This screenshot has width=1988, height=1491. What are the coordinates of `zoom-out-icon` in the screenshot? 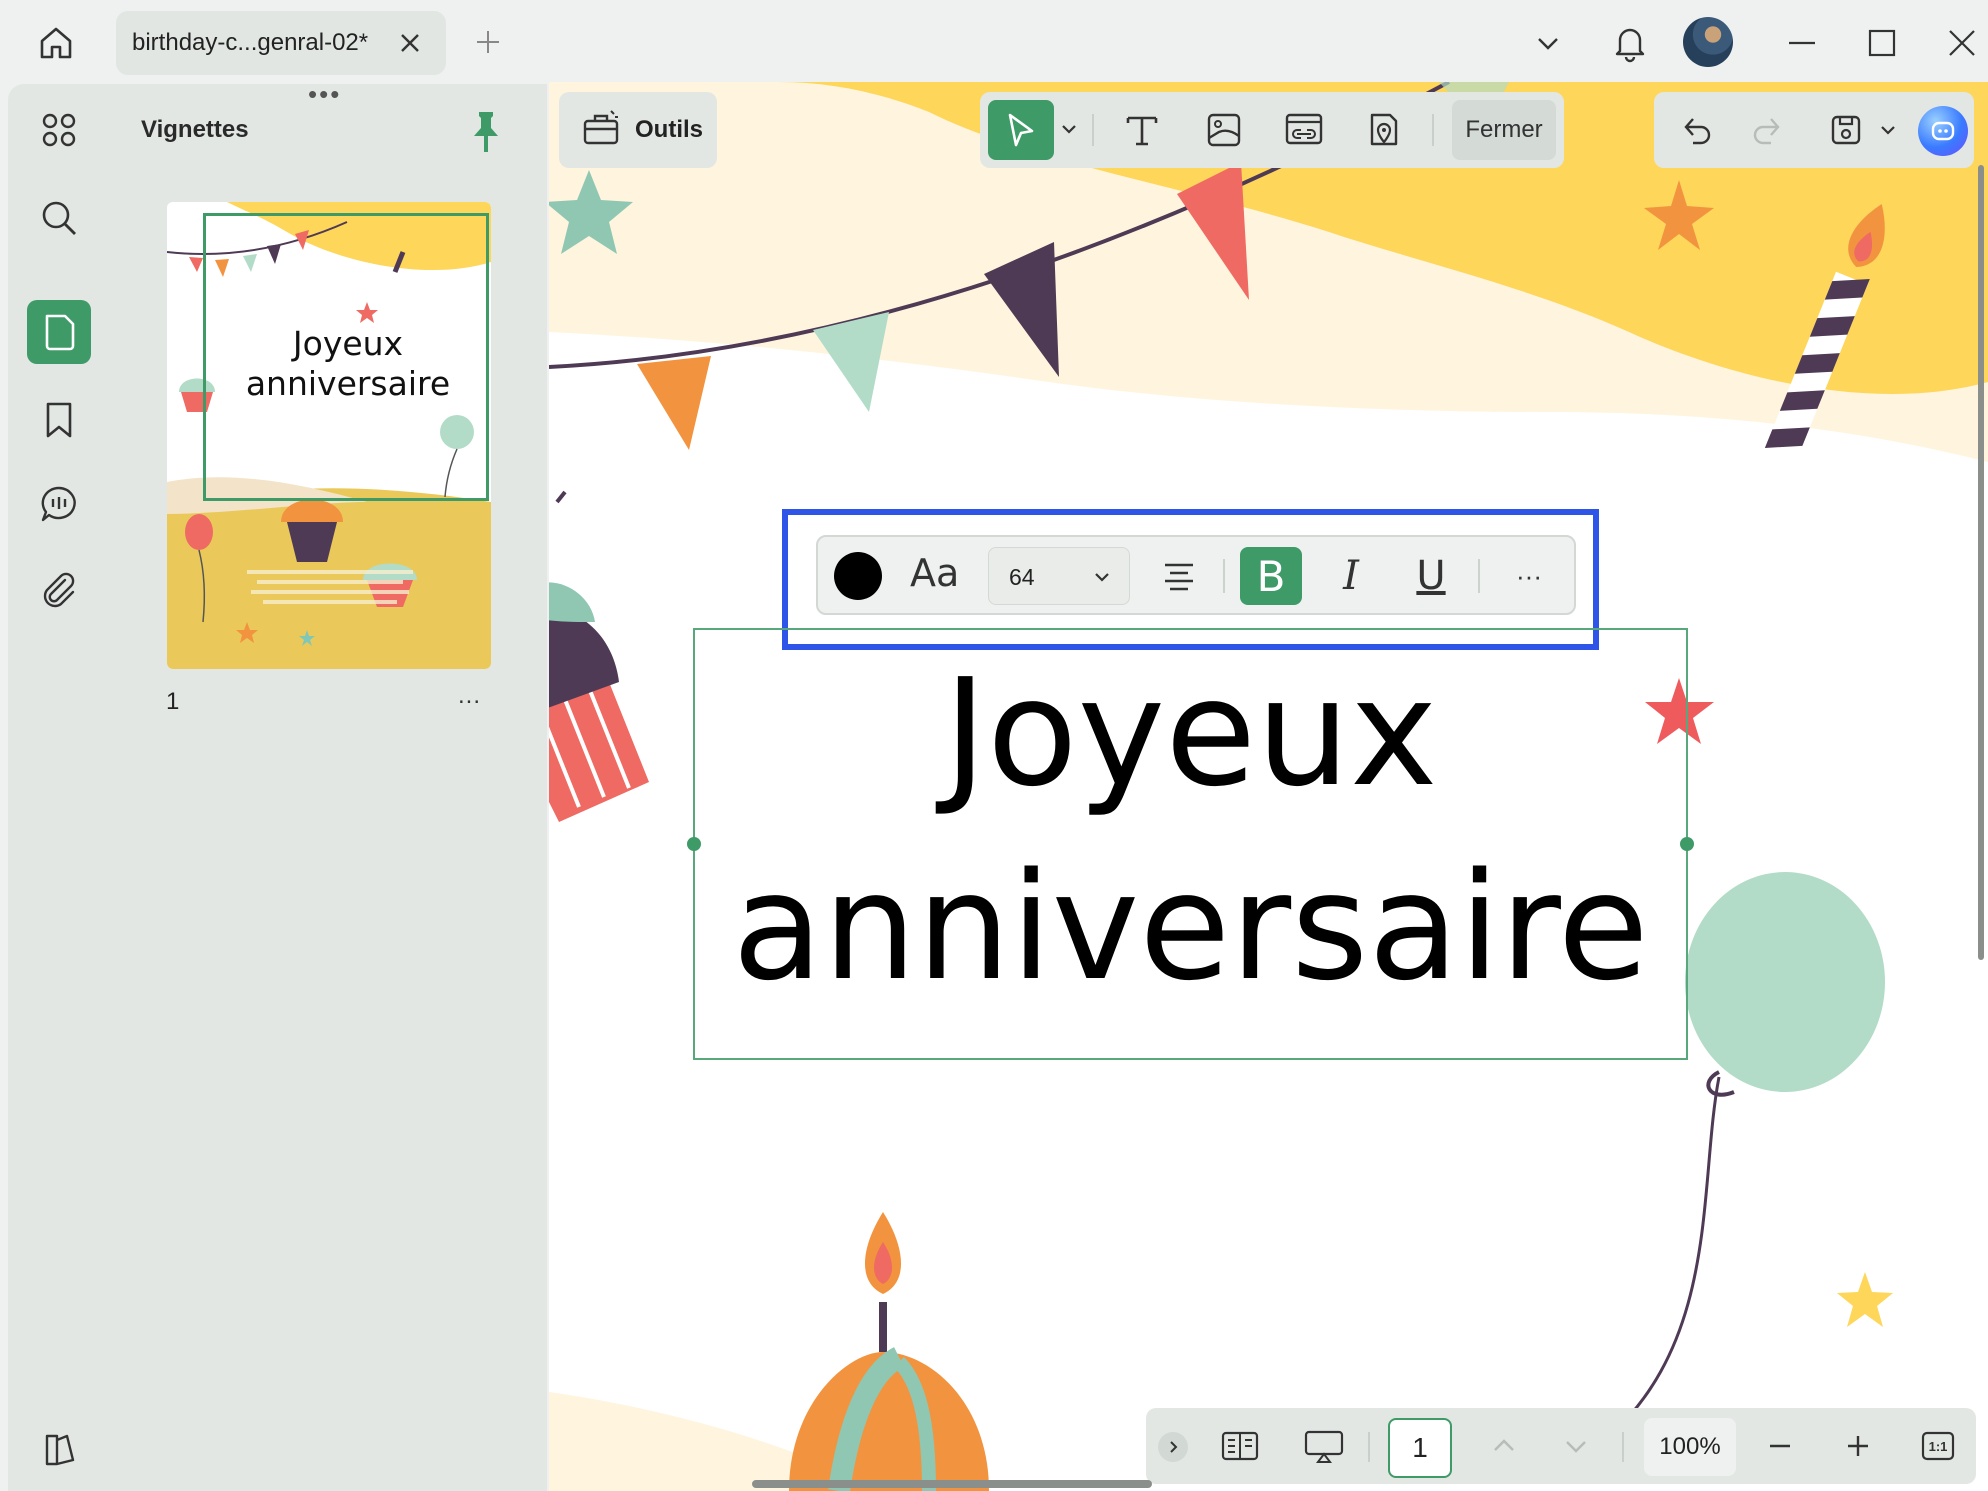 It's located at (1780, 1446).